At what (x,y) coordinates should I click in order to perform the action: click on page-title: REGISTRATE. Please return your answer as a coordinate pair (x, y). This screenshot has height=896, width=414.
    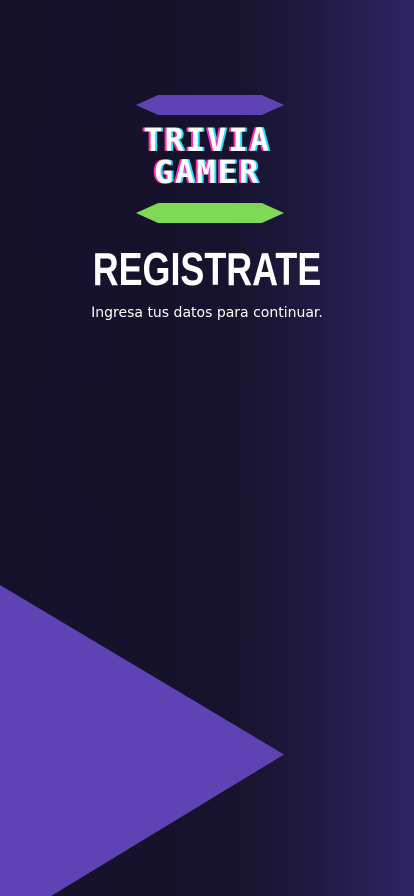
    Looking at the image, I should click on (207, 269).